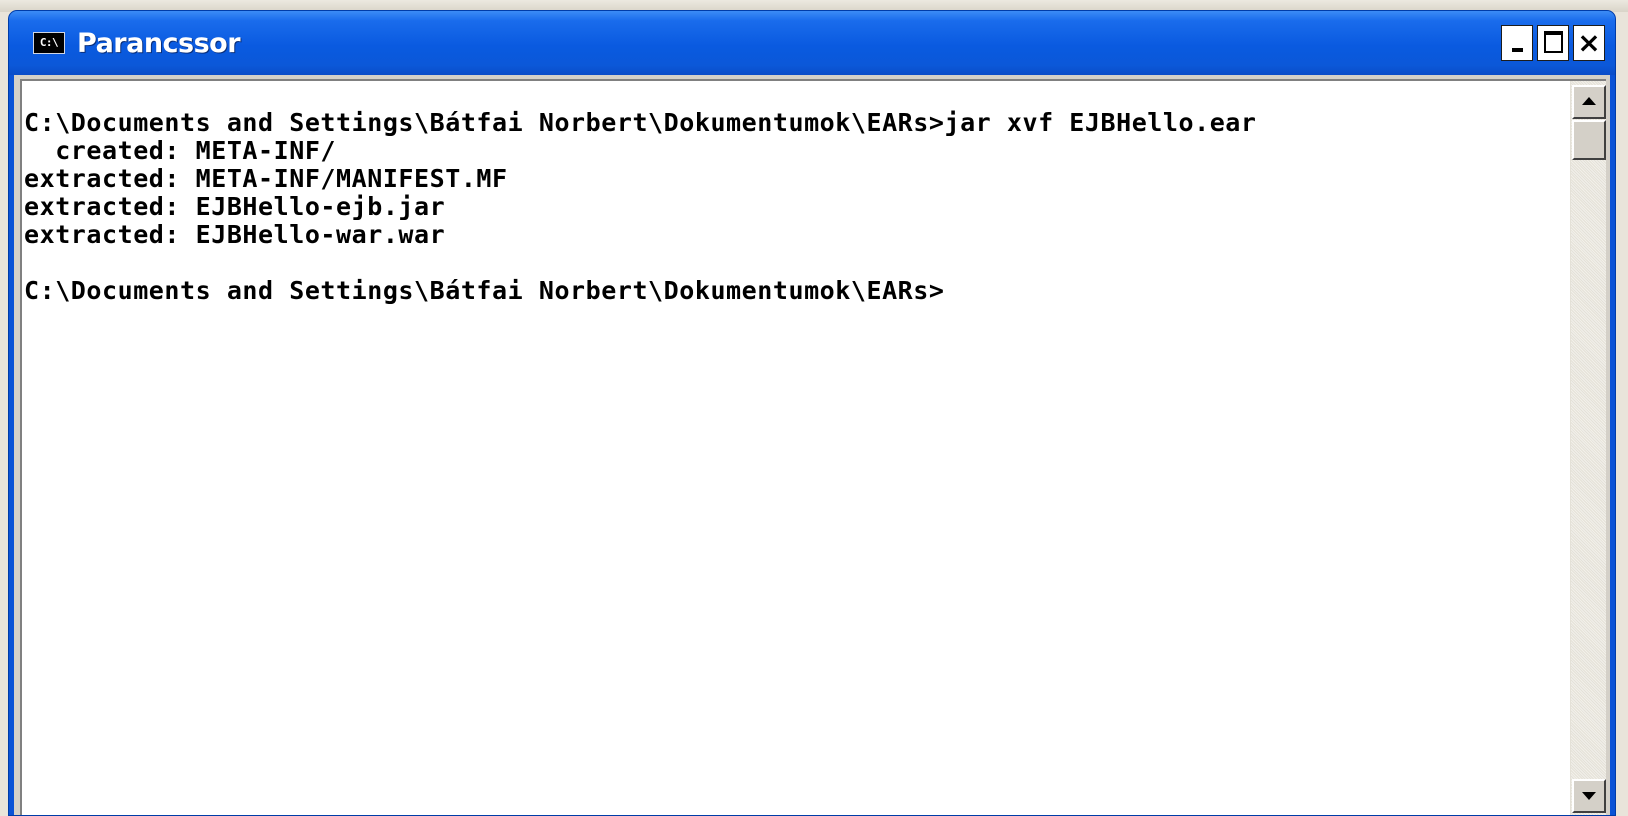  I want to click on maximize-button, so click(1553, 43).